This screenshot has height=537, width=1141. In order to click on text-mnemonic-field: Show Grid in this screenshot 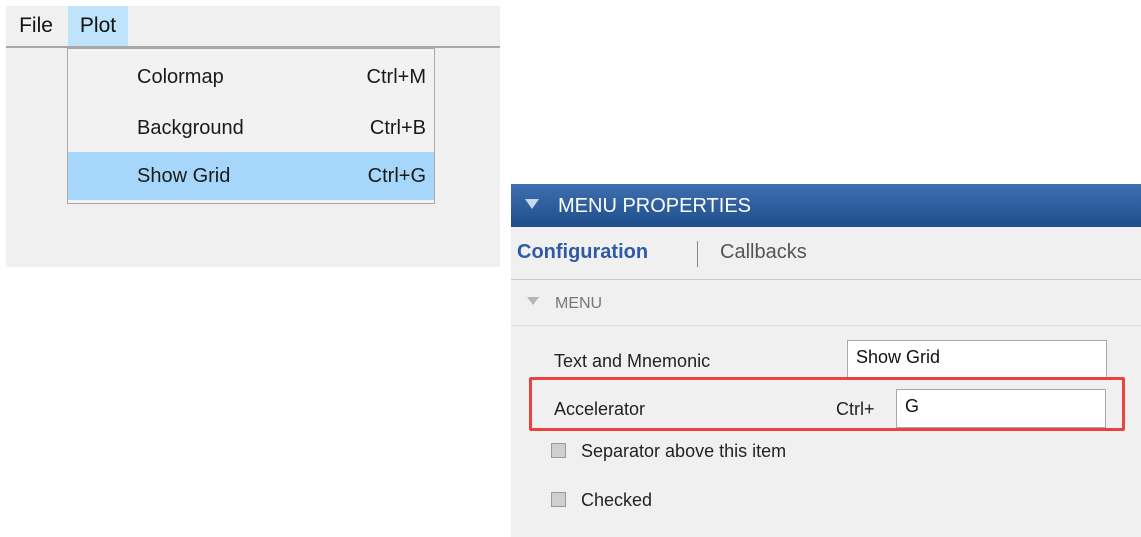, I will do `click(977, 360)`.